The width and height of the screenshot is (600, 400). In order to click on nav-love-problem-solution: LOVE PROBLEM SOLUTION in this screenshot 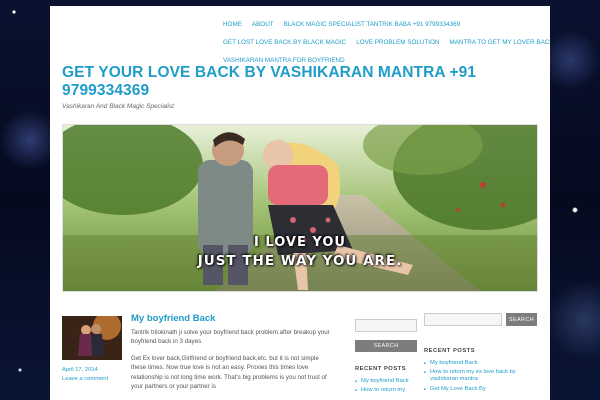, I will do `click(397, 43)`.